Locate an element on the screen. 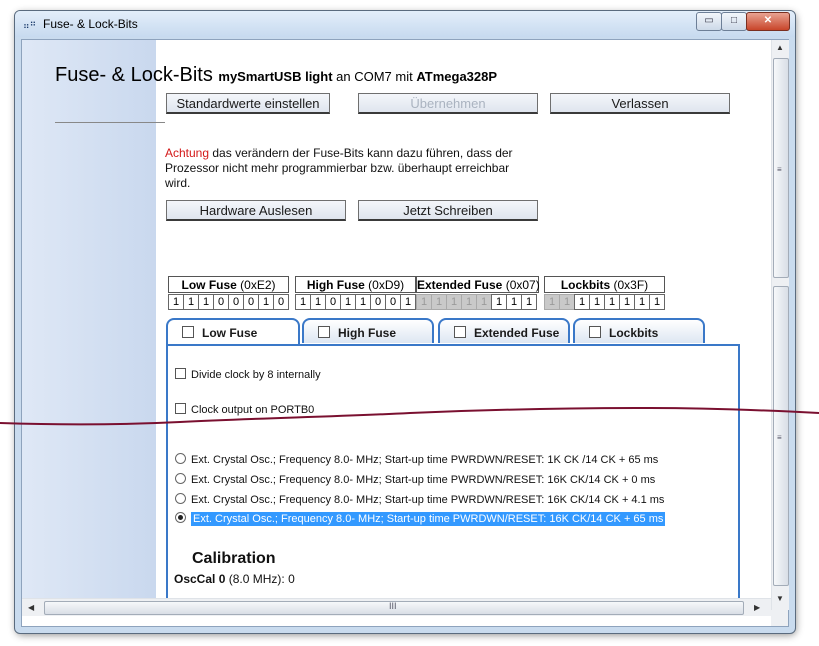 The image size is (819, 646). close-button: ✕ is located at coordinates (768, 21).